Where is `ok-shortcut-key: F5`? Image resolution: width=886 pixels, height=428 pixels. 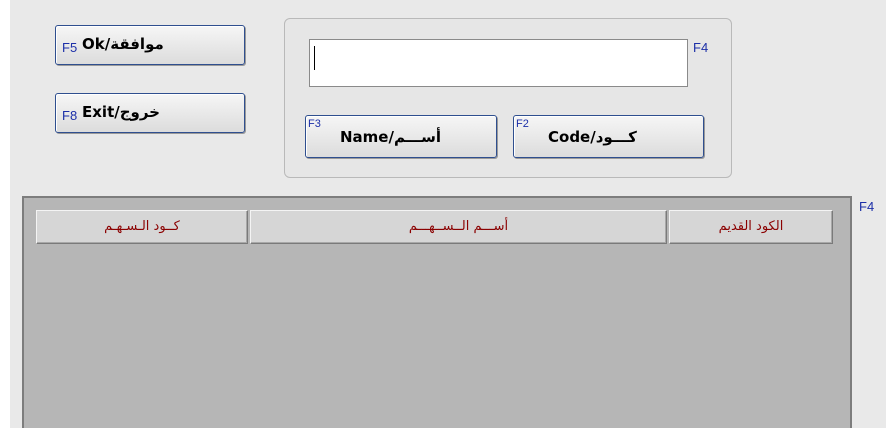 ok-shortcut-key: F5 is located at coordinates (70, 47).